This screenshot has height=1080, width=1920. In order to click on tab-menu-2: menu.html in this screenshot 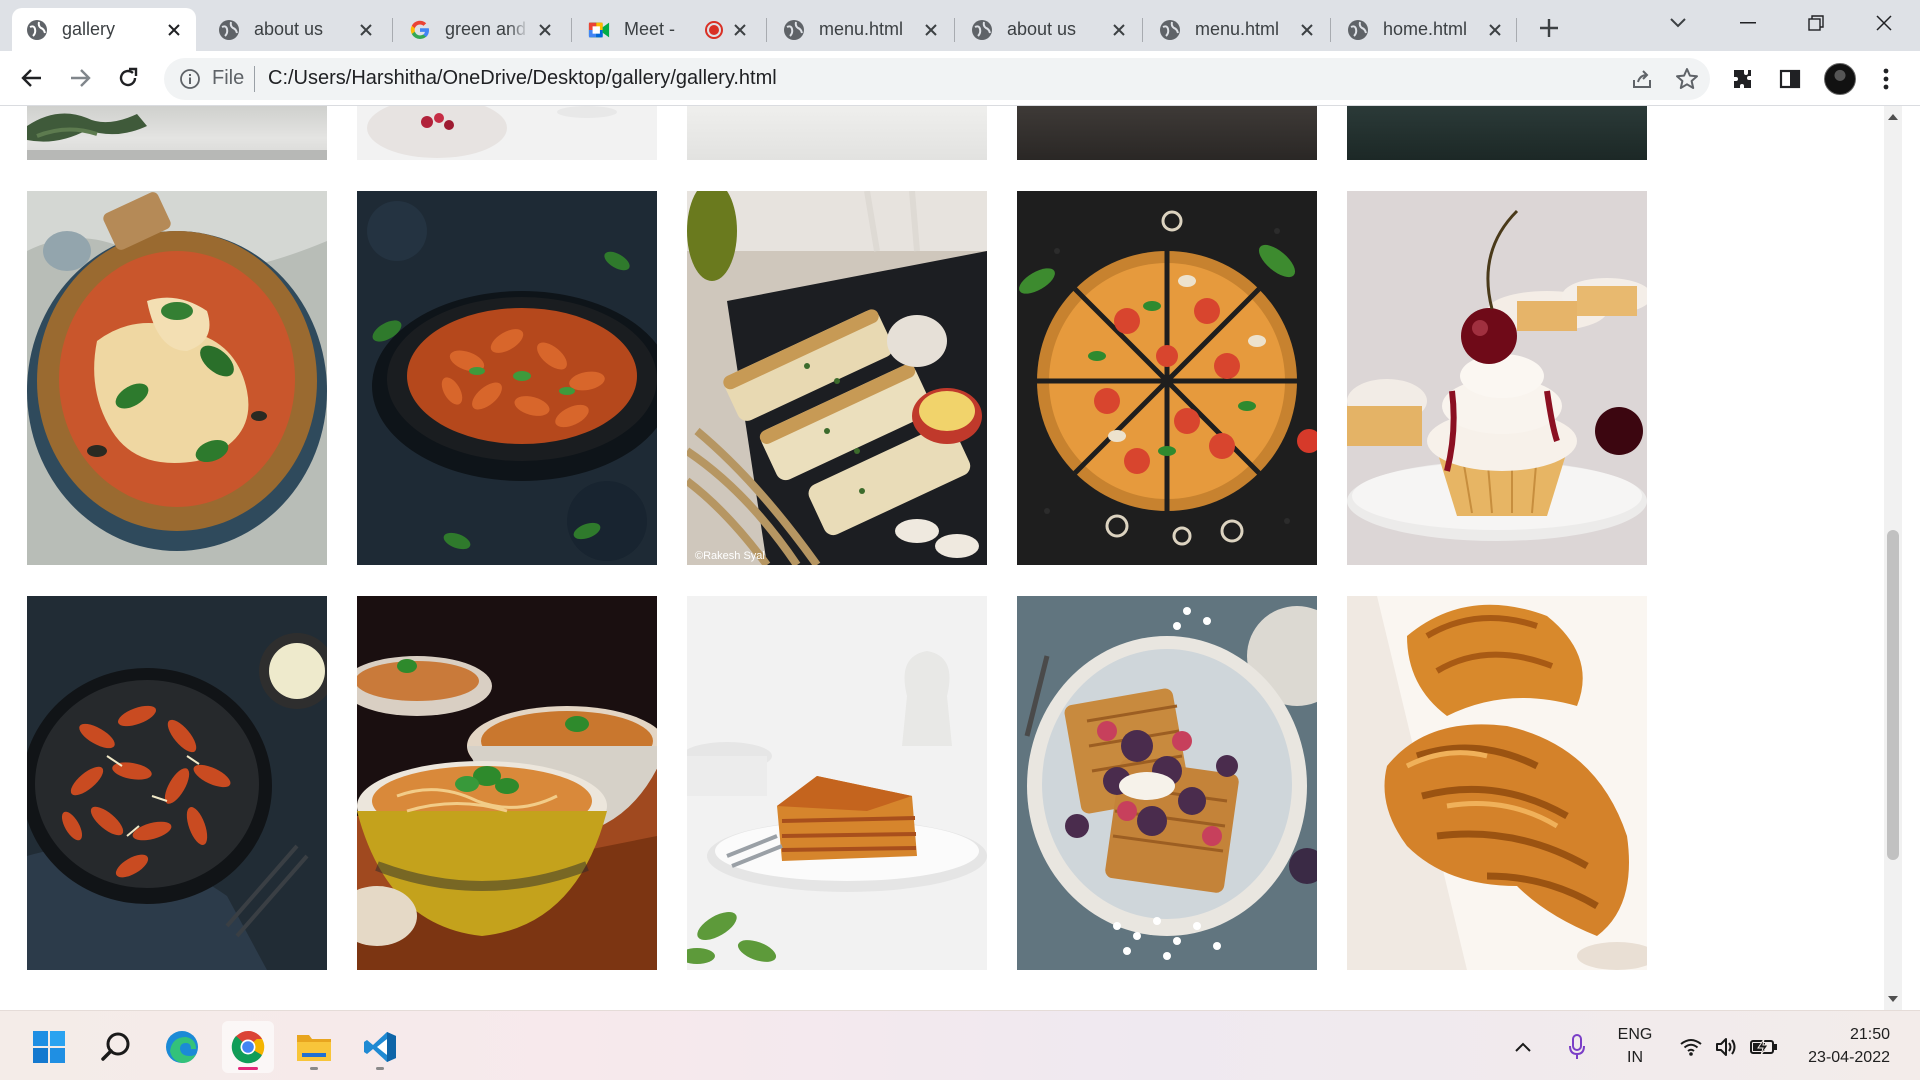, I will do `click(1237, 29)`.